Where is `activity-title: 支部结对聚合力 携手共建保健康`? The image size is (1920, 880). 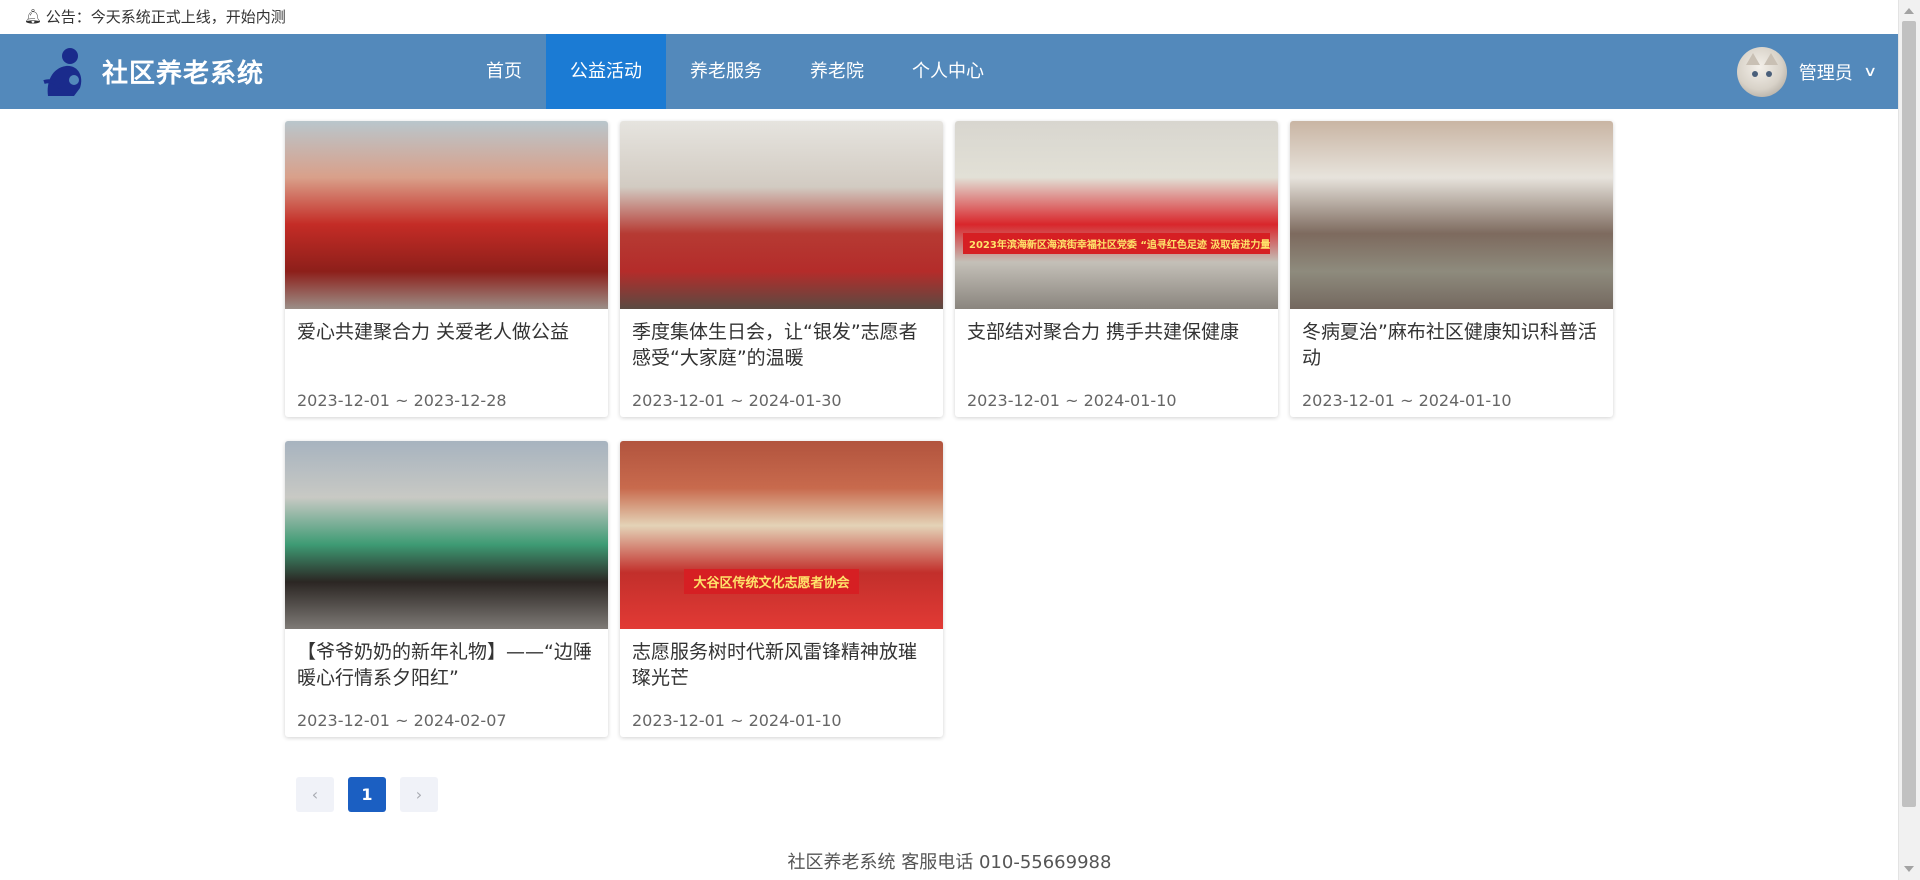
activity-title: 支部结对聚合力 携手共建保健康 is located at coordinates (1116, 345).